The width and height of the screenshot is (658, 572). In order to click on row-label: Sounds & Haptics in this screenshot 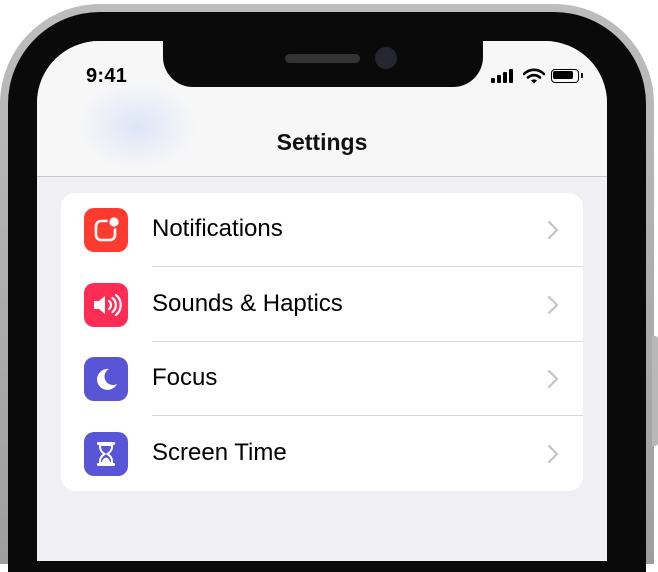, I will do `click(247, 303)`.